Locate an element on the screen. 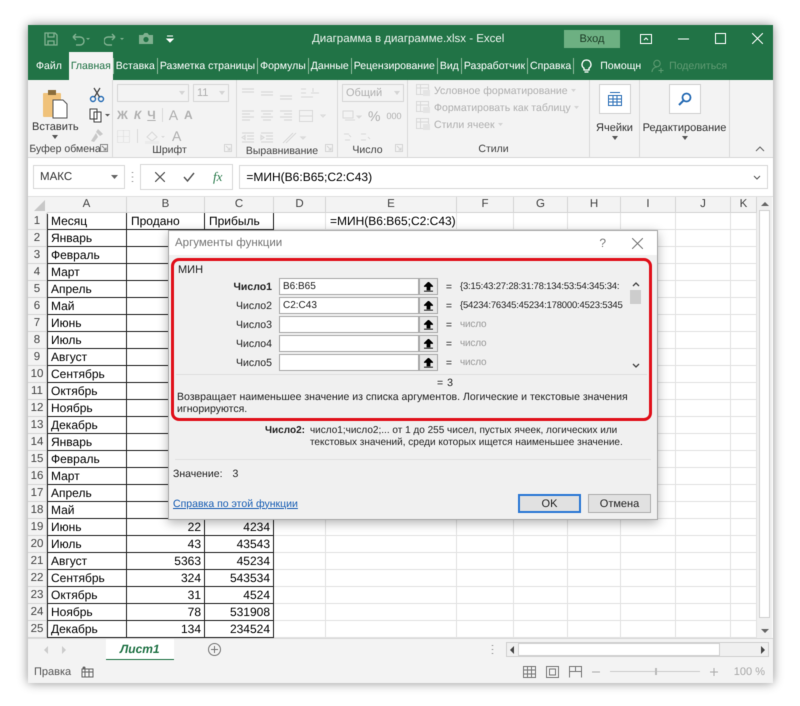 This screenshot has width=800, height=706. row-header: 2 is located at coordinates (37, 238).